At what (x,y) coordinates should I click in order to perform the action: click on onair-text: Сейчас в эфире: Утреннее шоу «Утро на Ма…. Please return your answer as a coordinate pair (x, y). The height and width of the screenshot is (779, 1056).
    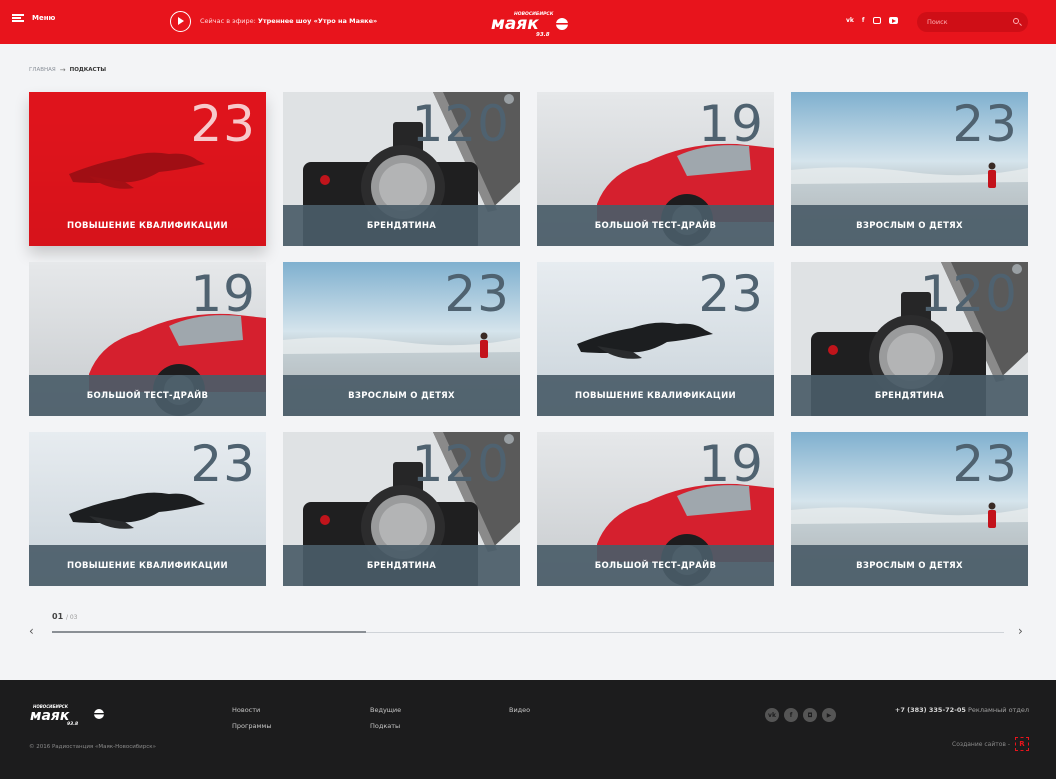
    Looking at the image, I should click on (288, 21).